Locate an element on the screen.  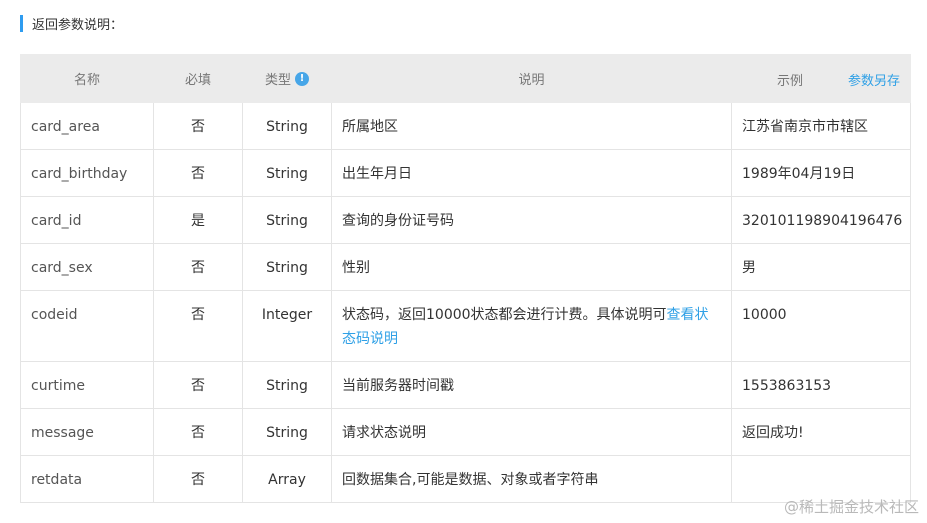
header-desc: 说明 is located at coordinates (531, 78).